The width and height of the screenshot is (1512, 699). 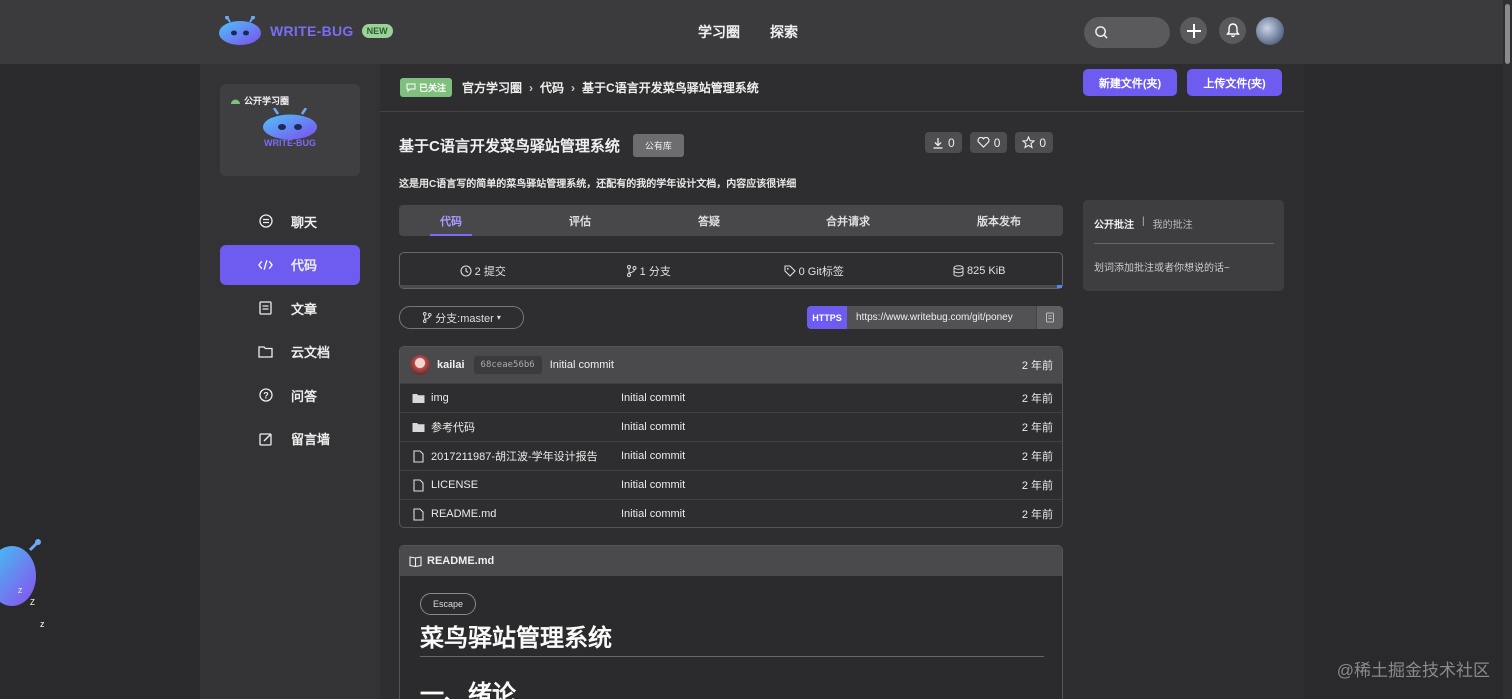 I want to click on copy-button, so click(x=1049, y=317).